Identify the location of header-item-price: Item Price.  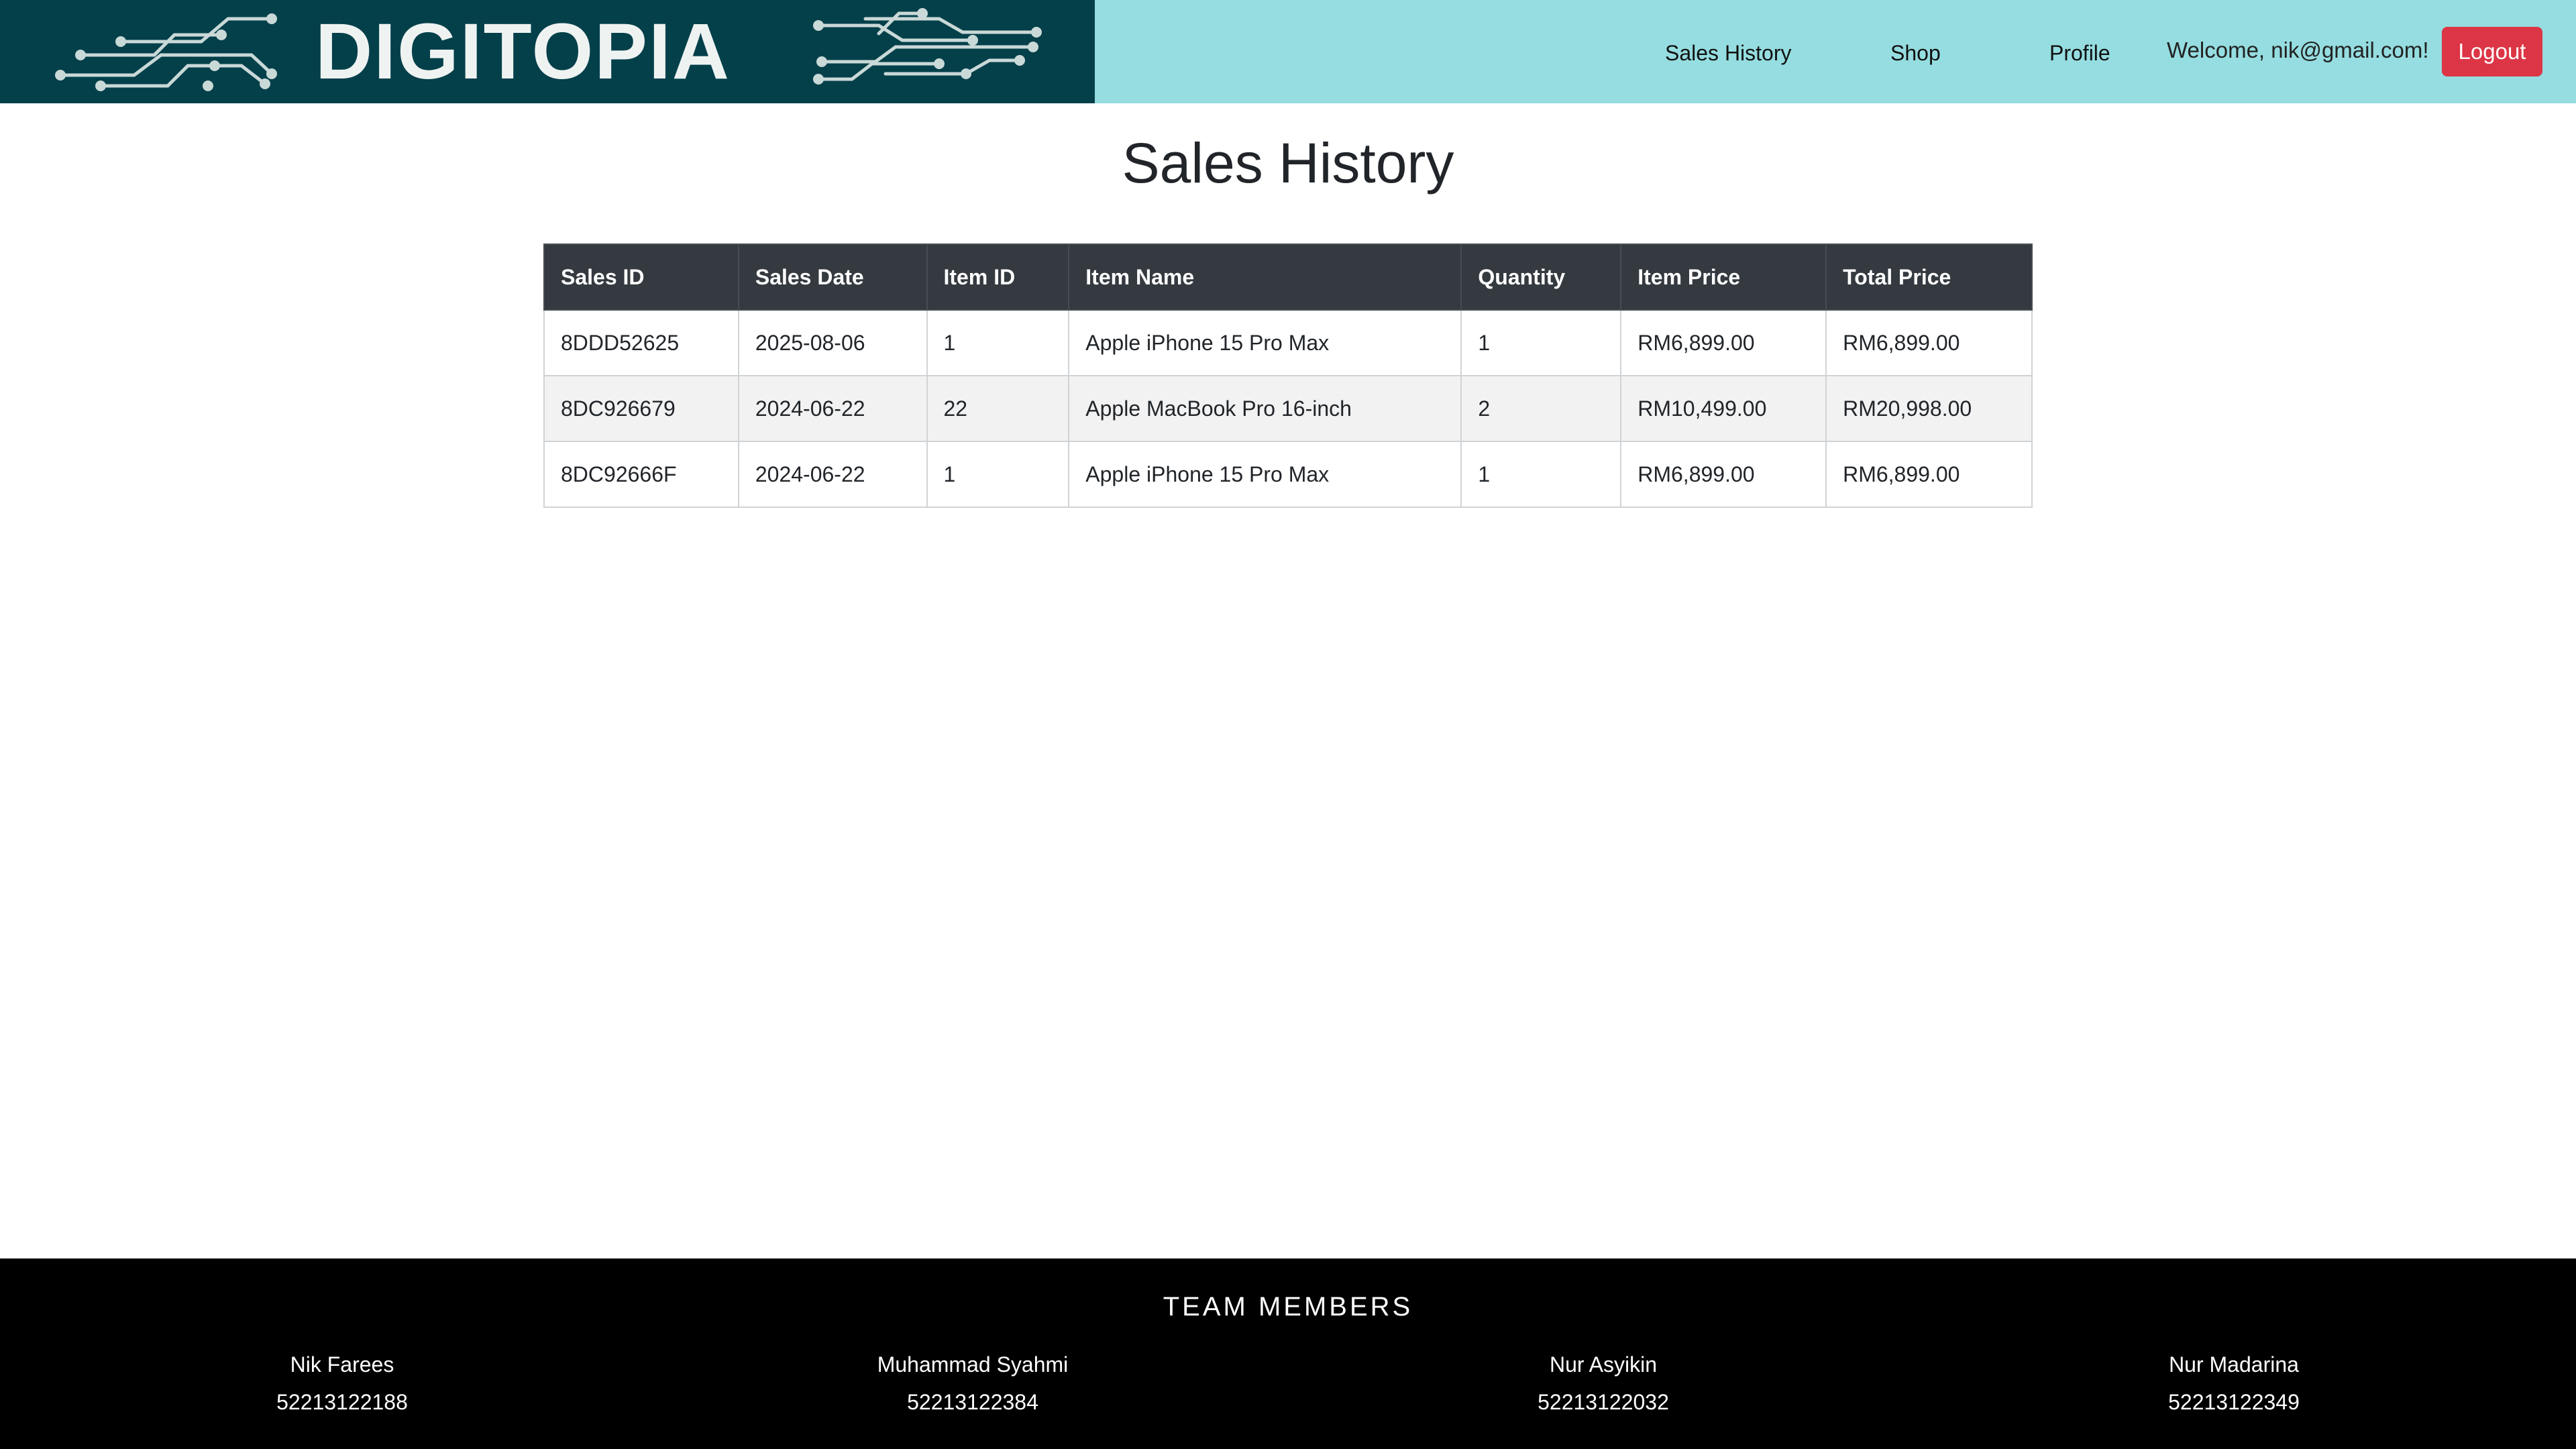
(1723, 277).